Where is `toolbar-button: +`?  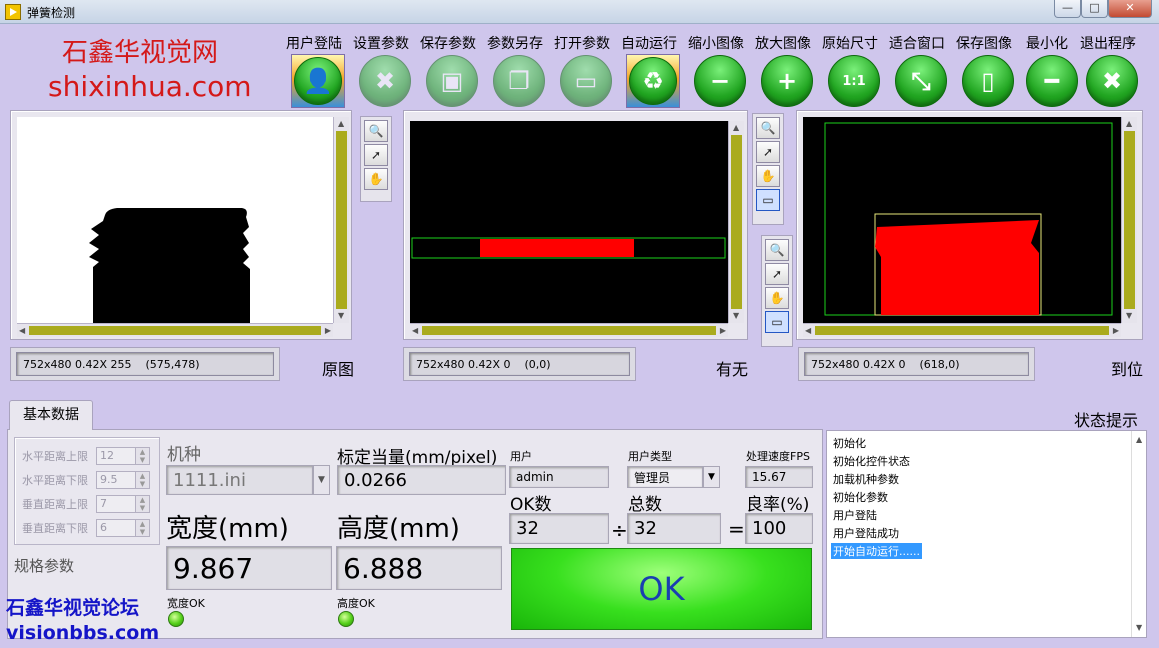 toolbar-button: + is located at coordinates (787, 81).